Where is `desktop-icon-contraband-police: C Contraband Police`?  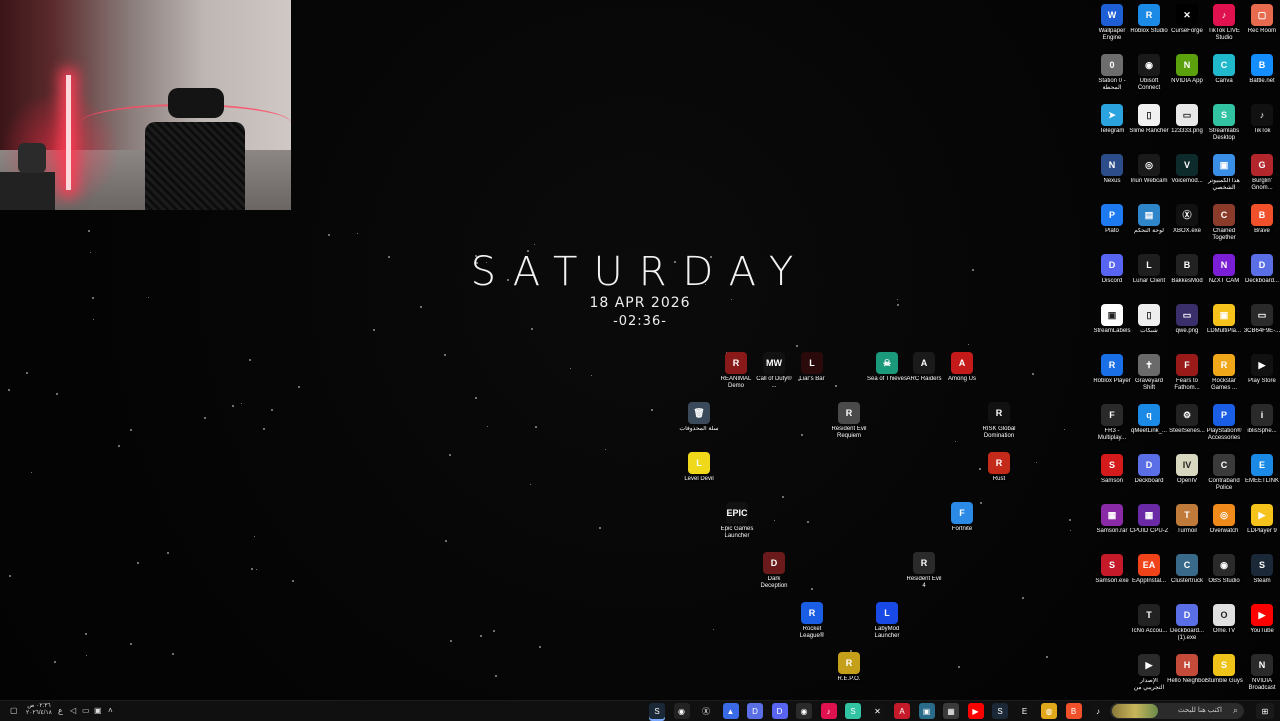 desktop-icon-contraband-police: C Contraband Police is located at coordinates (1224, 473).